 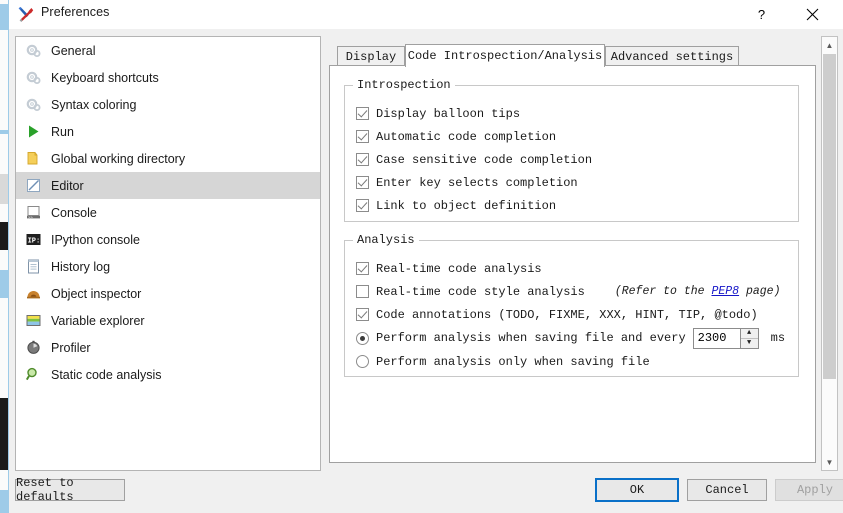 I want to click on sidebar-item-global-working-directory: Global working directory, so click(x=168, y=158).